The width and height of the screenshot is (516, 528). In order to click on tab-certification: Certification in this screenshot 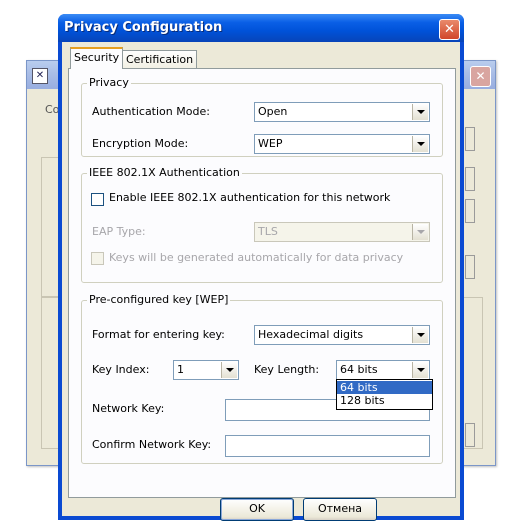, I will do `click(160, 59)`.